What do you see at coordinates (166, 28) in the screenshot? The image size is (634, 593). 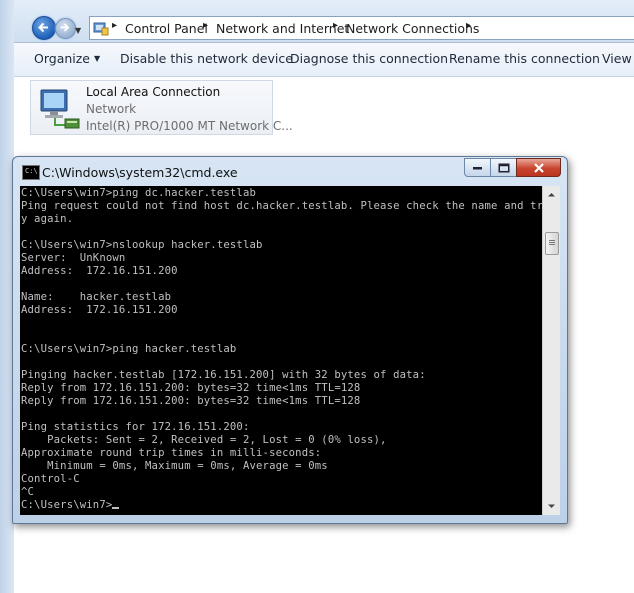 I see `breadcrumb-control-panel: Control Panel` at bounding box center [166, 28].